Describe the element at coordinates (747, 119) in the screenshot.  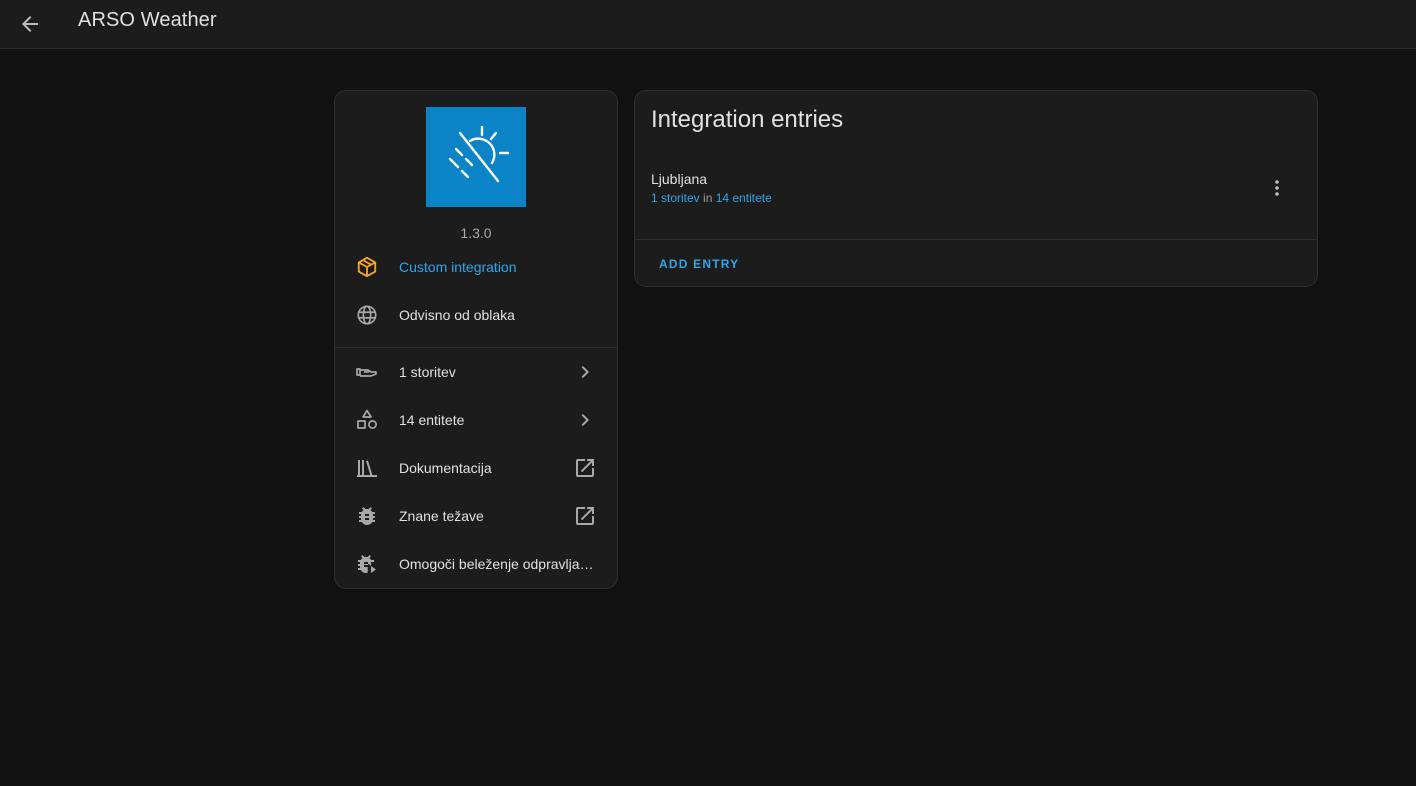
I see `entries-title: Integration entries` at that location.